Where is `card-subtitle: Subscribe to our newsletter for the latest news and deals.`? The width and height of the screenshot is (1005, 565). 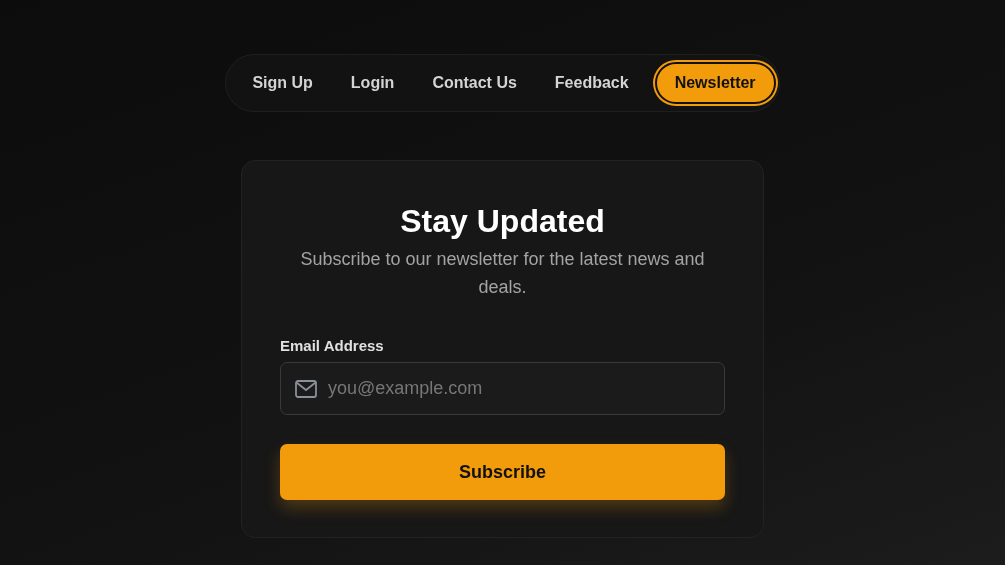 card-subtitle: Subscribe to our newsletter for the latest news and deals. is located at coordinates (502, 273).